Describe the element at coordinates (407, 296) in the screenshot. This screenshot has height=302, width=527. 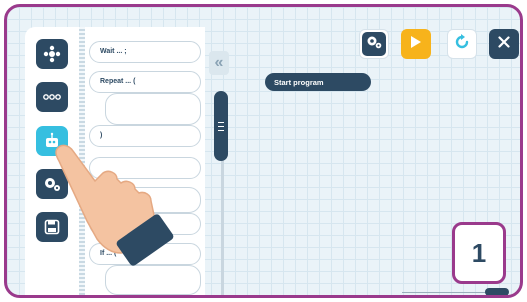
I see `zoom-out-label: −` at that location.